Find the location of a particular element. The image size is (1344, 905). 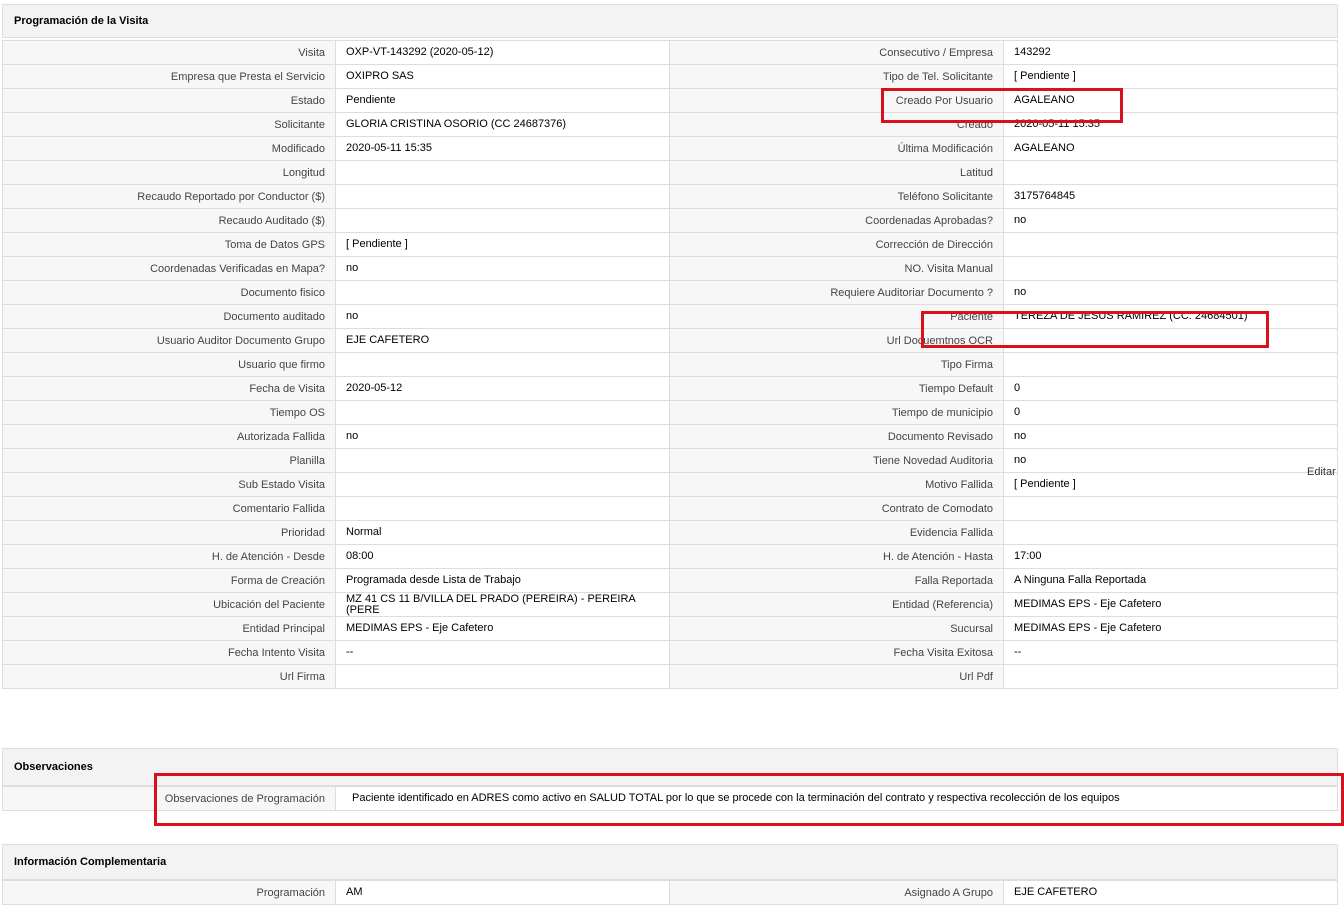

observaciones-label: Observaciones de Programación is located at coordinates (169, 798).